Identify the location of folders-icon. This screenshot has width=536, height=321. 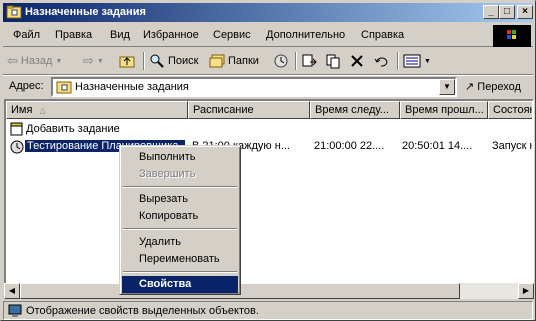
(217, 61).